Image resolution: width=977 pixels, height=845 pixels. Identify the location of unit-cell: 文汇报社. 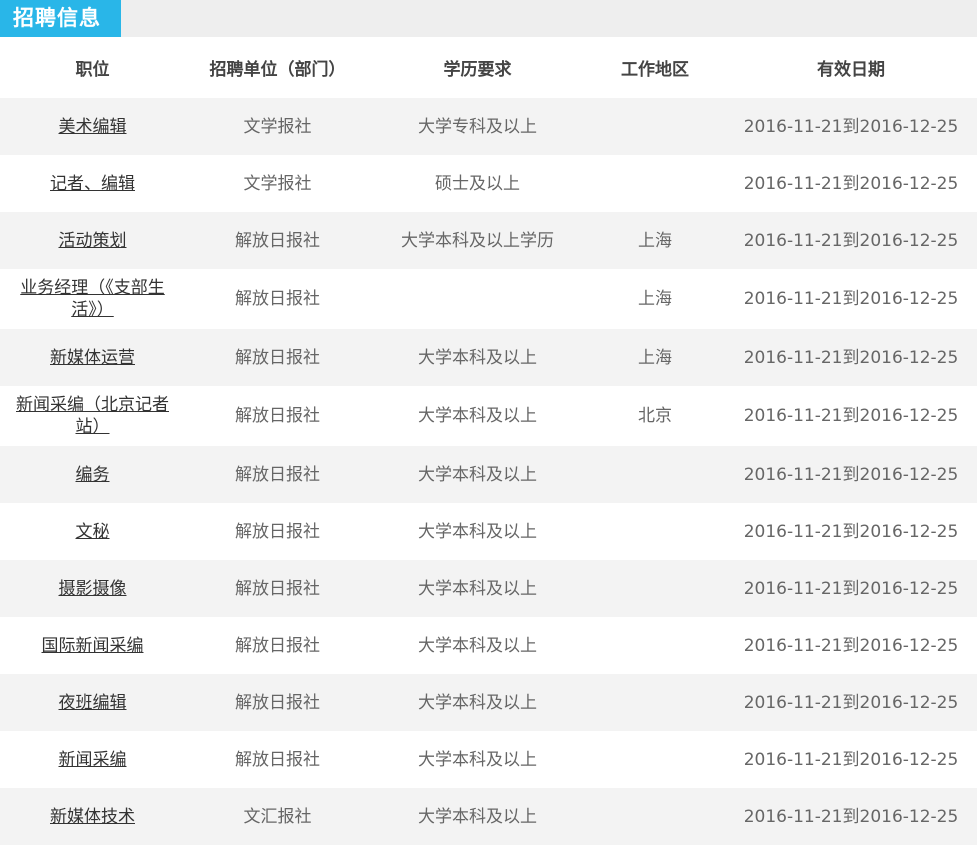
(277, 816).